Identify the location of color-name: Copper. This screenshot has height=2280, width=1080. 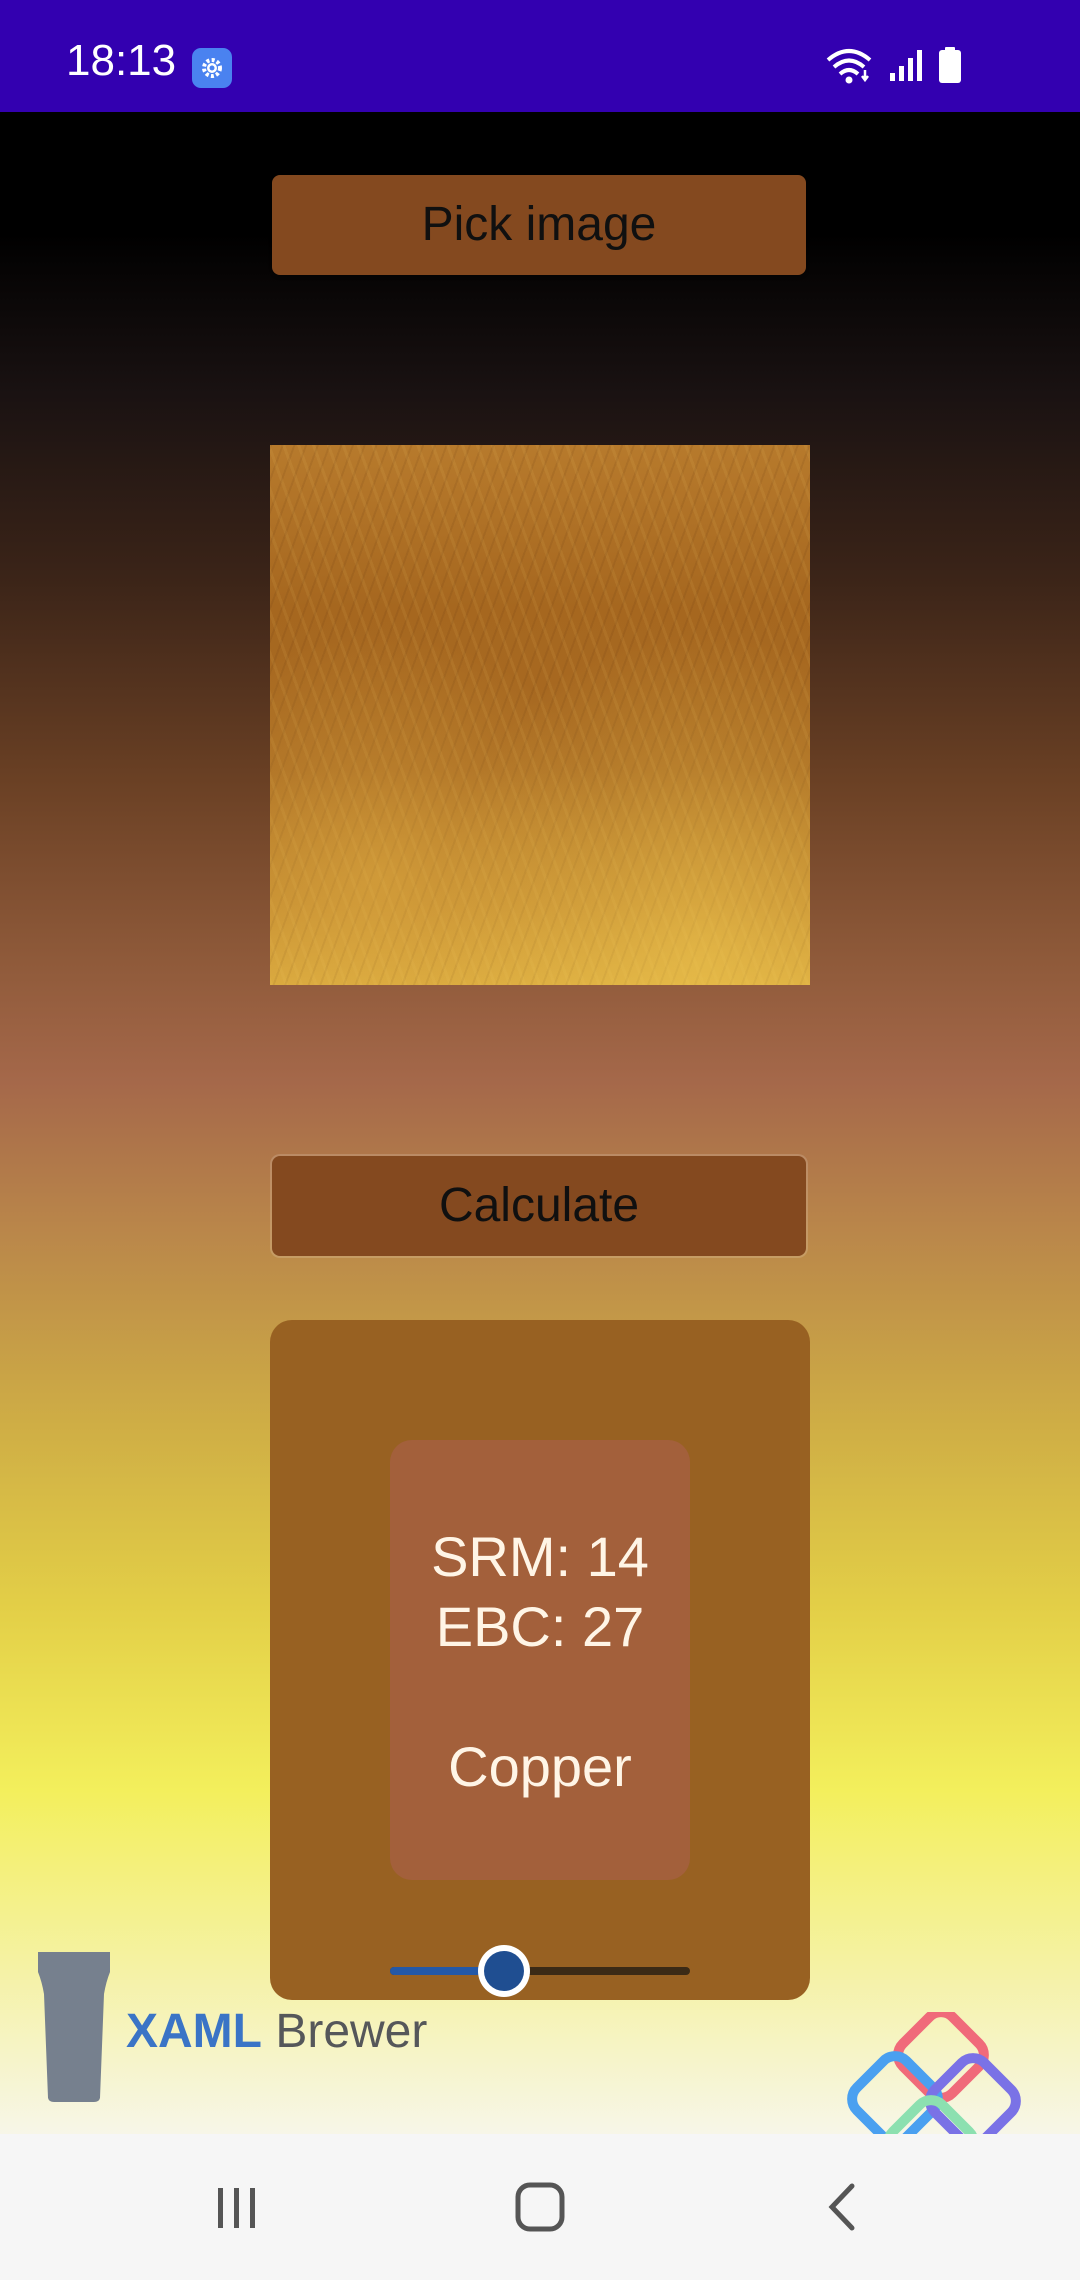
(540, 1766).